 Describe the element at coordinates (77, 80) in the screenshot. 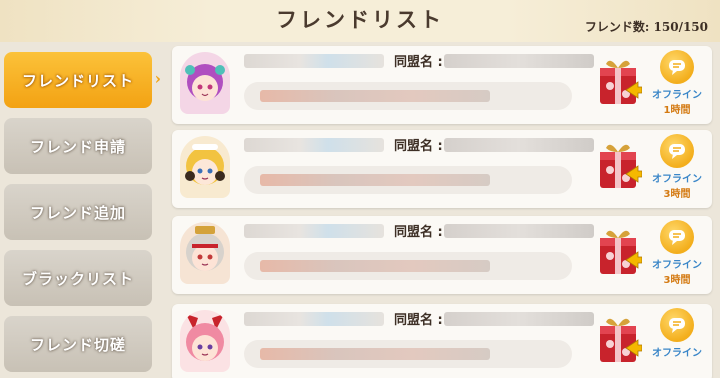

I see `sidebar-item-label: フレンドリスト` at that location.